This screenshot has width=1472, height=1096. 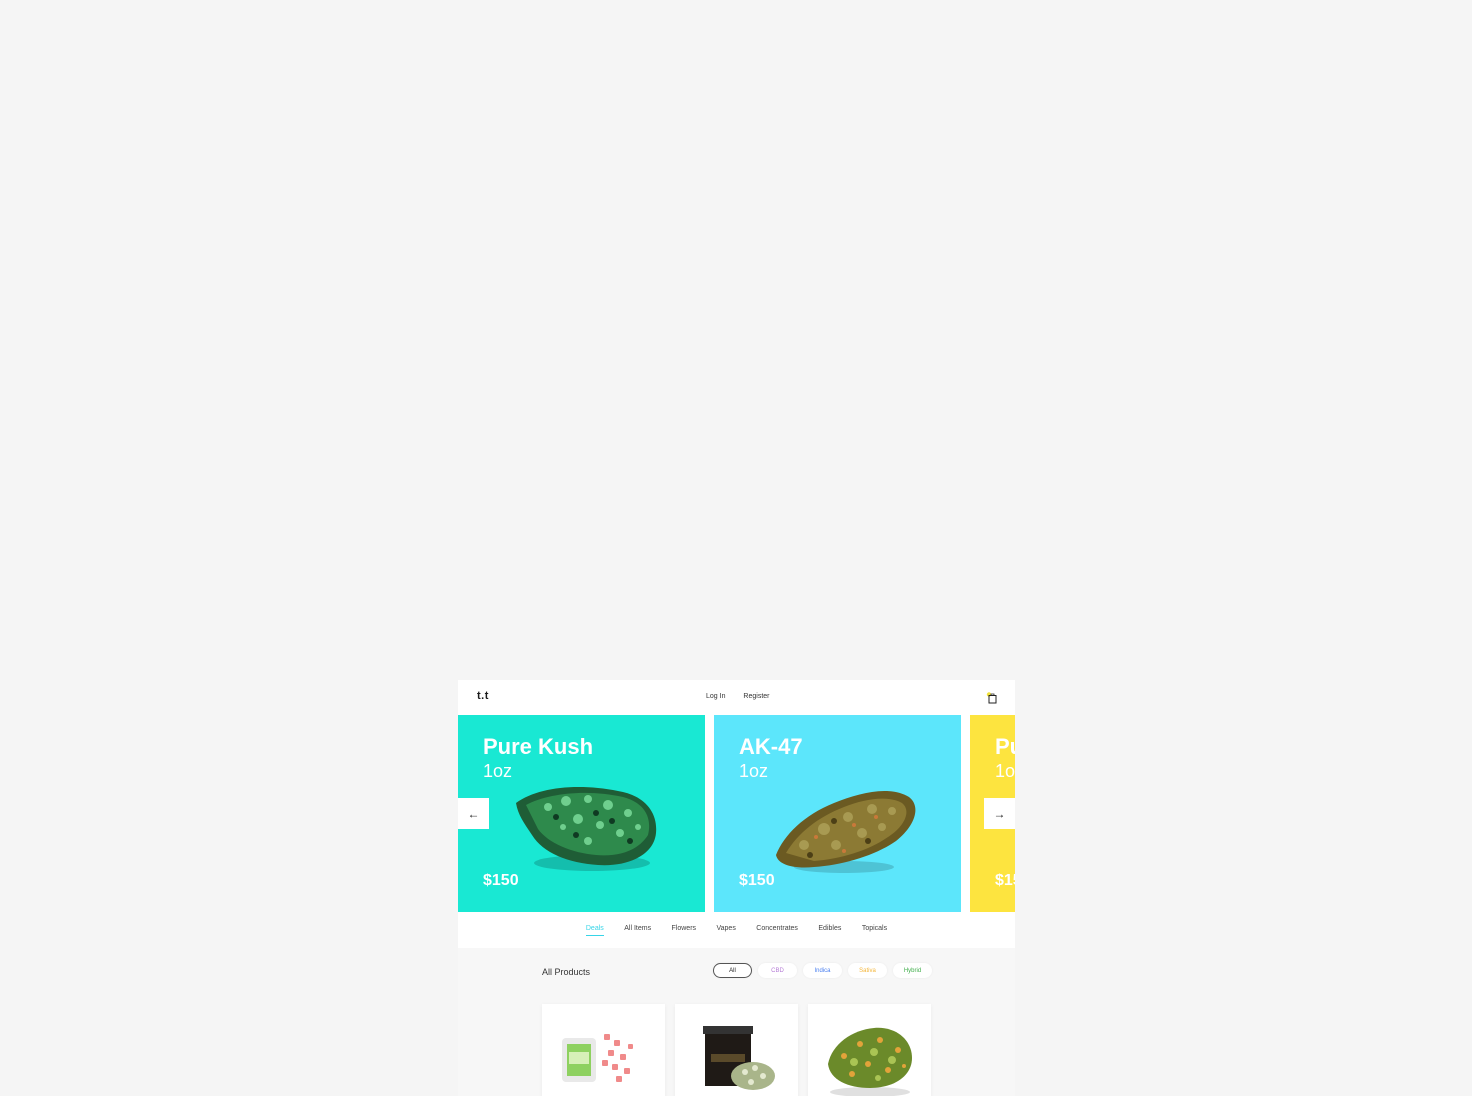 I want to click on top-nav: t.t Log In Register, so click(x=736, y=697).